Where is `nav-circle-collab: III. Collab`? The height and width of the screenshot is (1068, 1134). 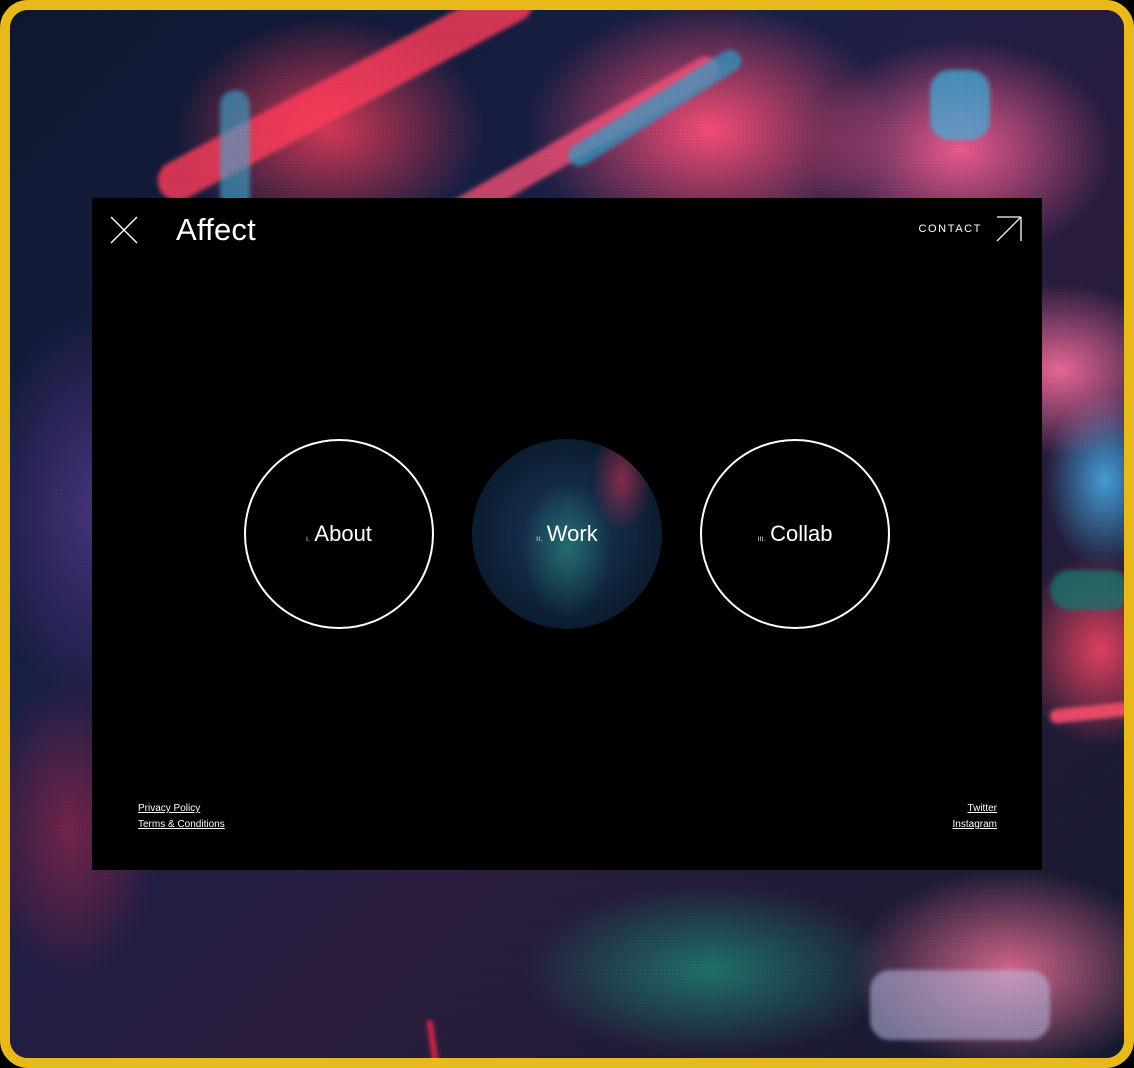 nav-circle-collab: III. Collab is located at coordinates (795, 534).